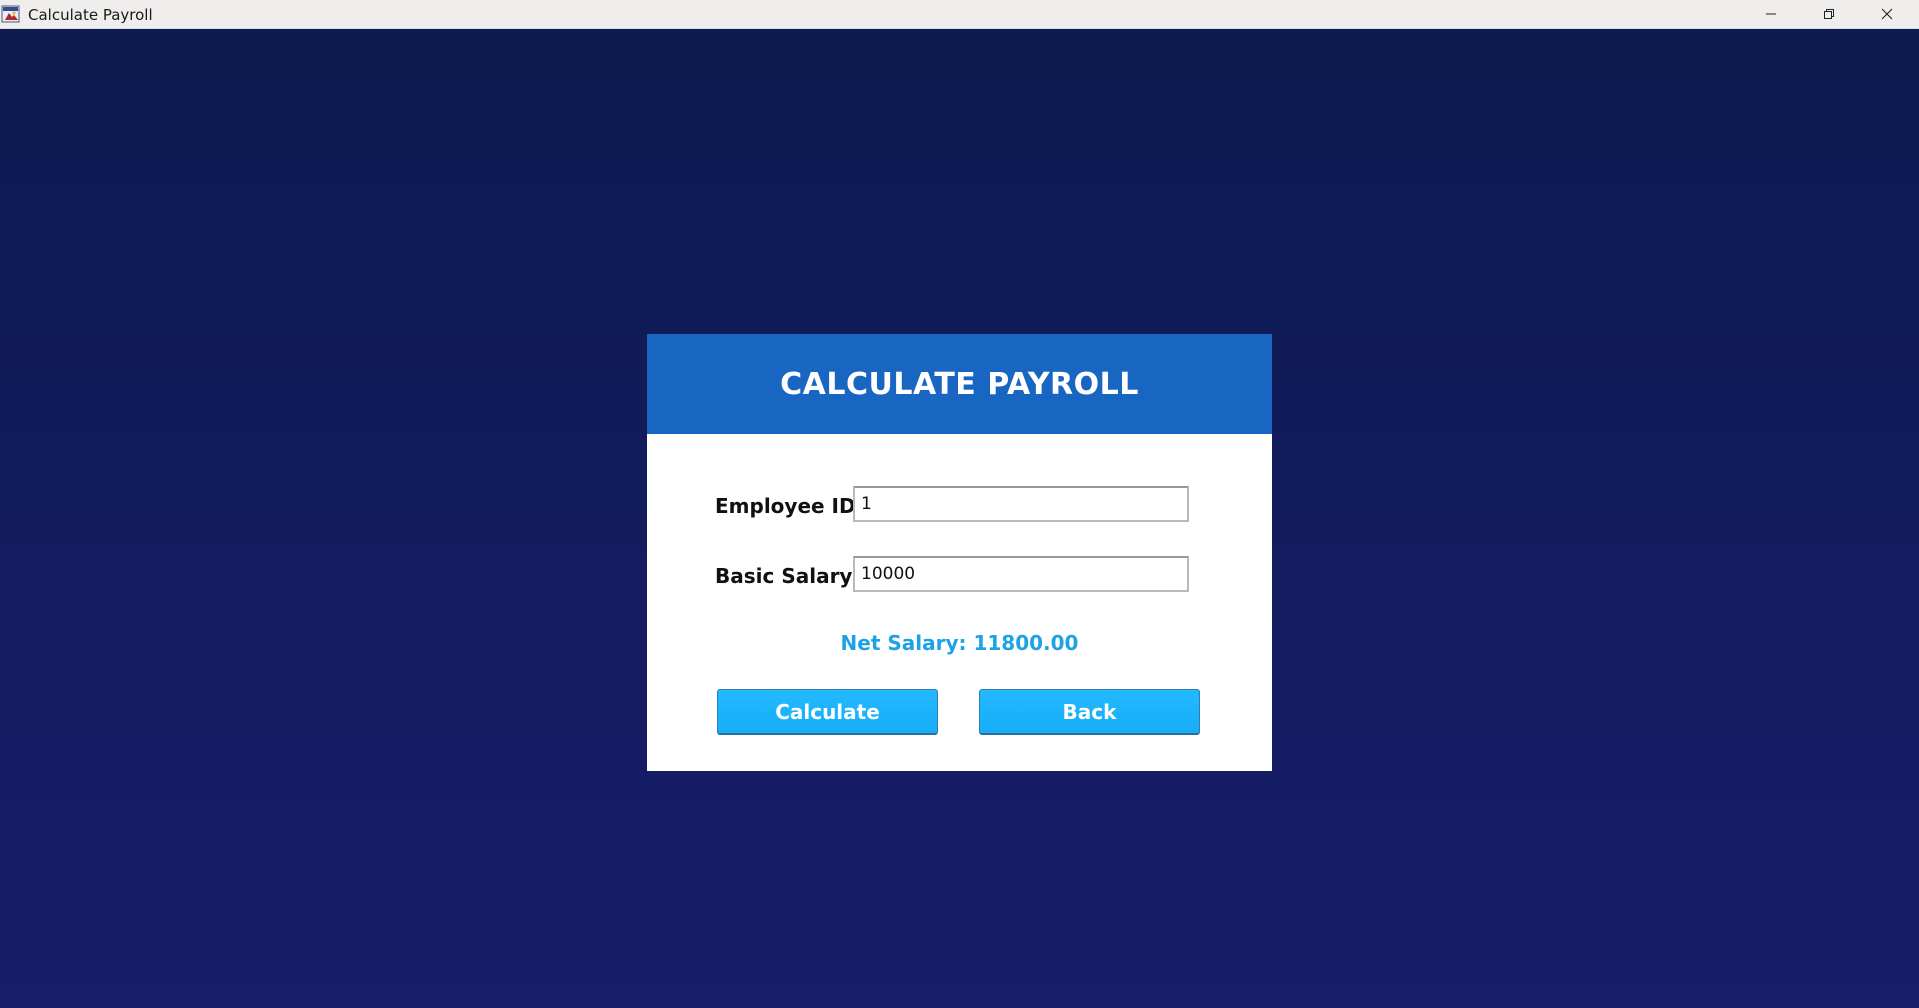  I want to click on title-bar: Calculate Payroll, so click(959, 14).